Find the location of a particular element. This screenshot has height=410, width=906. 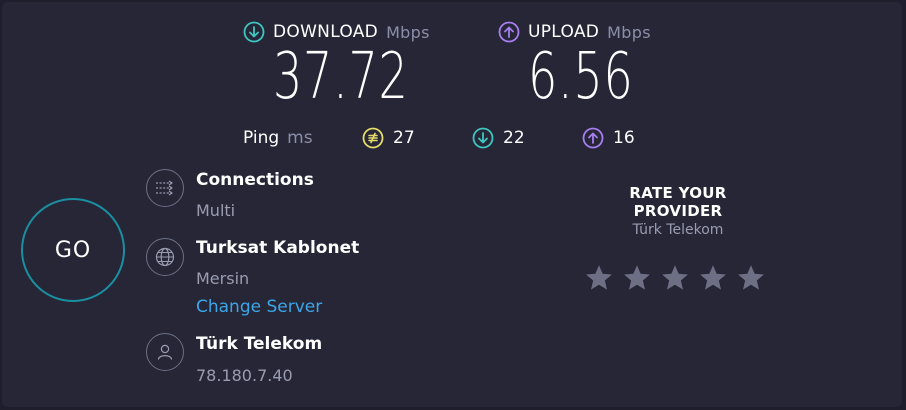

ping-unit: ms is located at coordinates (300, 138).